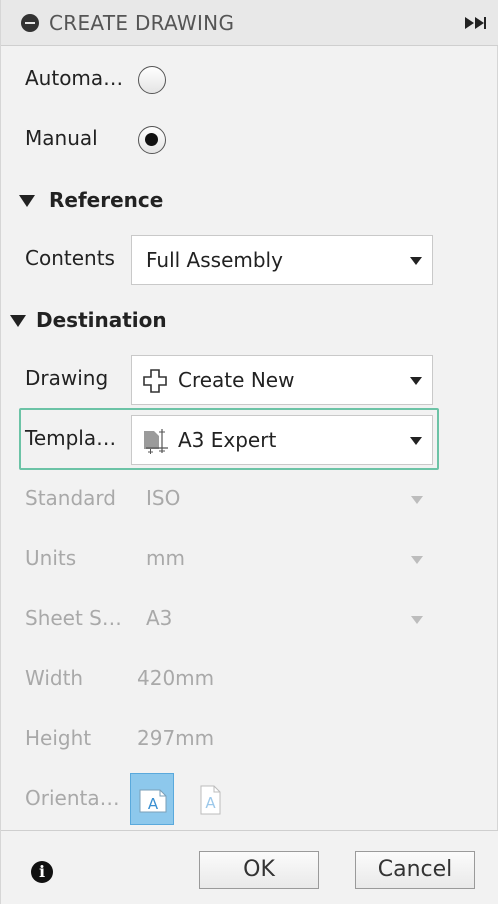 Image resolution: width=498 pixels, height=904 pixels. What do you see at coordinates (30, 23) in the screenshot?
I see `collapse-minus-icon` at bounding box center [30, 23].